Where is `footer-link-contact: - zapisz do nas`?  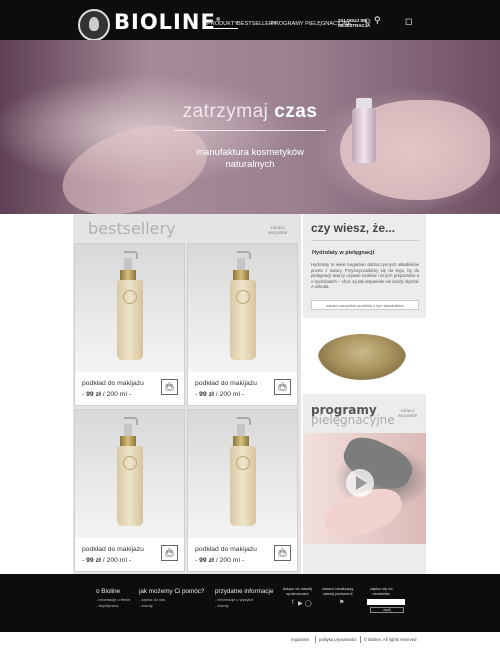
footer-link-contact: - zapisz do nas is located at coordinates (152, 599).